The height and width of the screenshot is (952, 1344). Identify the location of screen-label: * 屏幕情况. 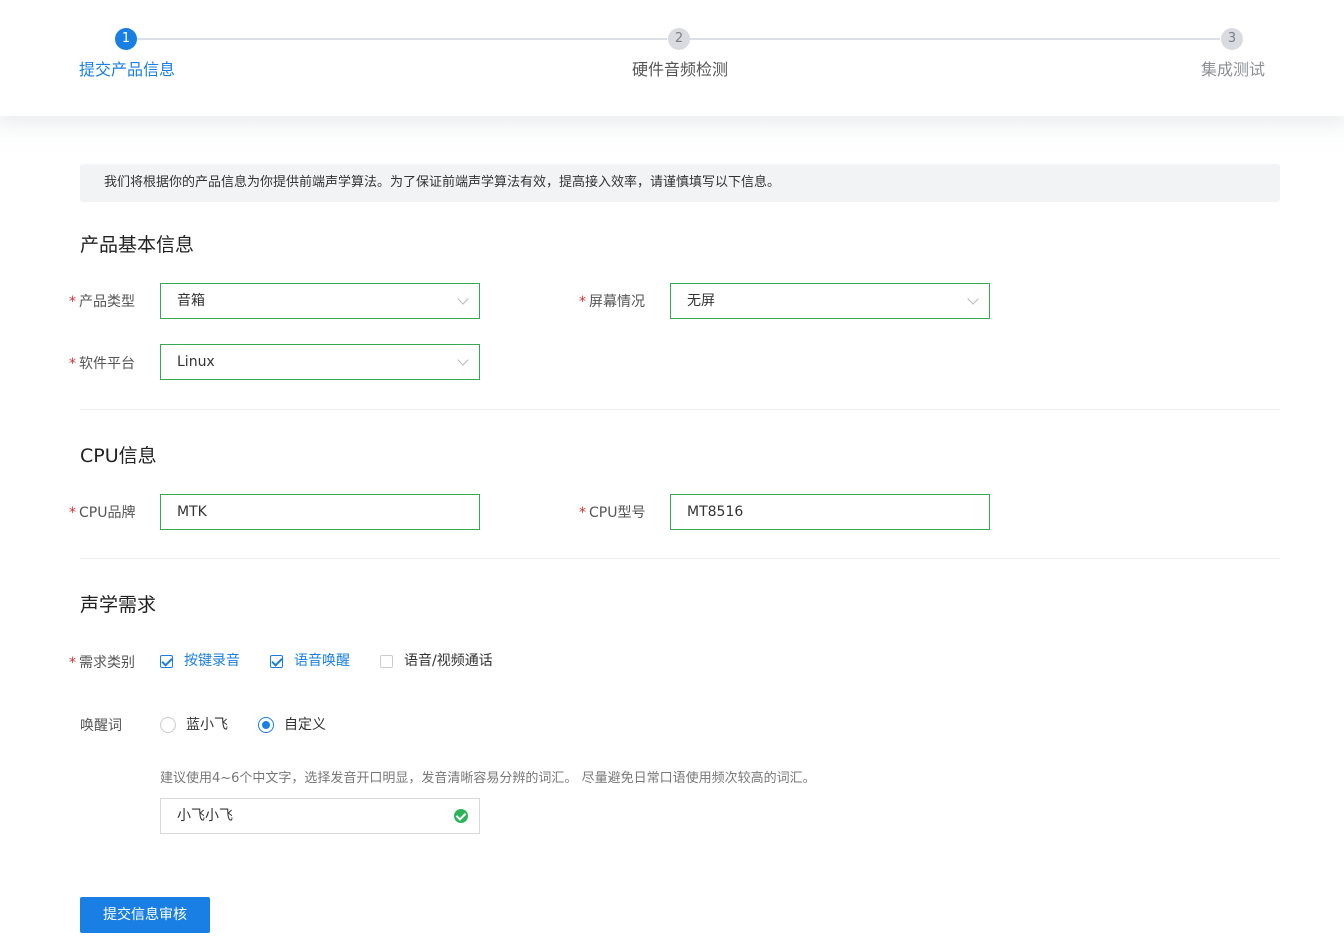
(612, 302).